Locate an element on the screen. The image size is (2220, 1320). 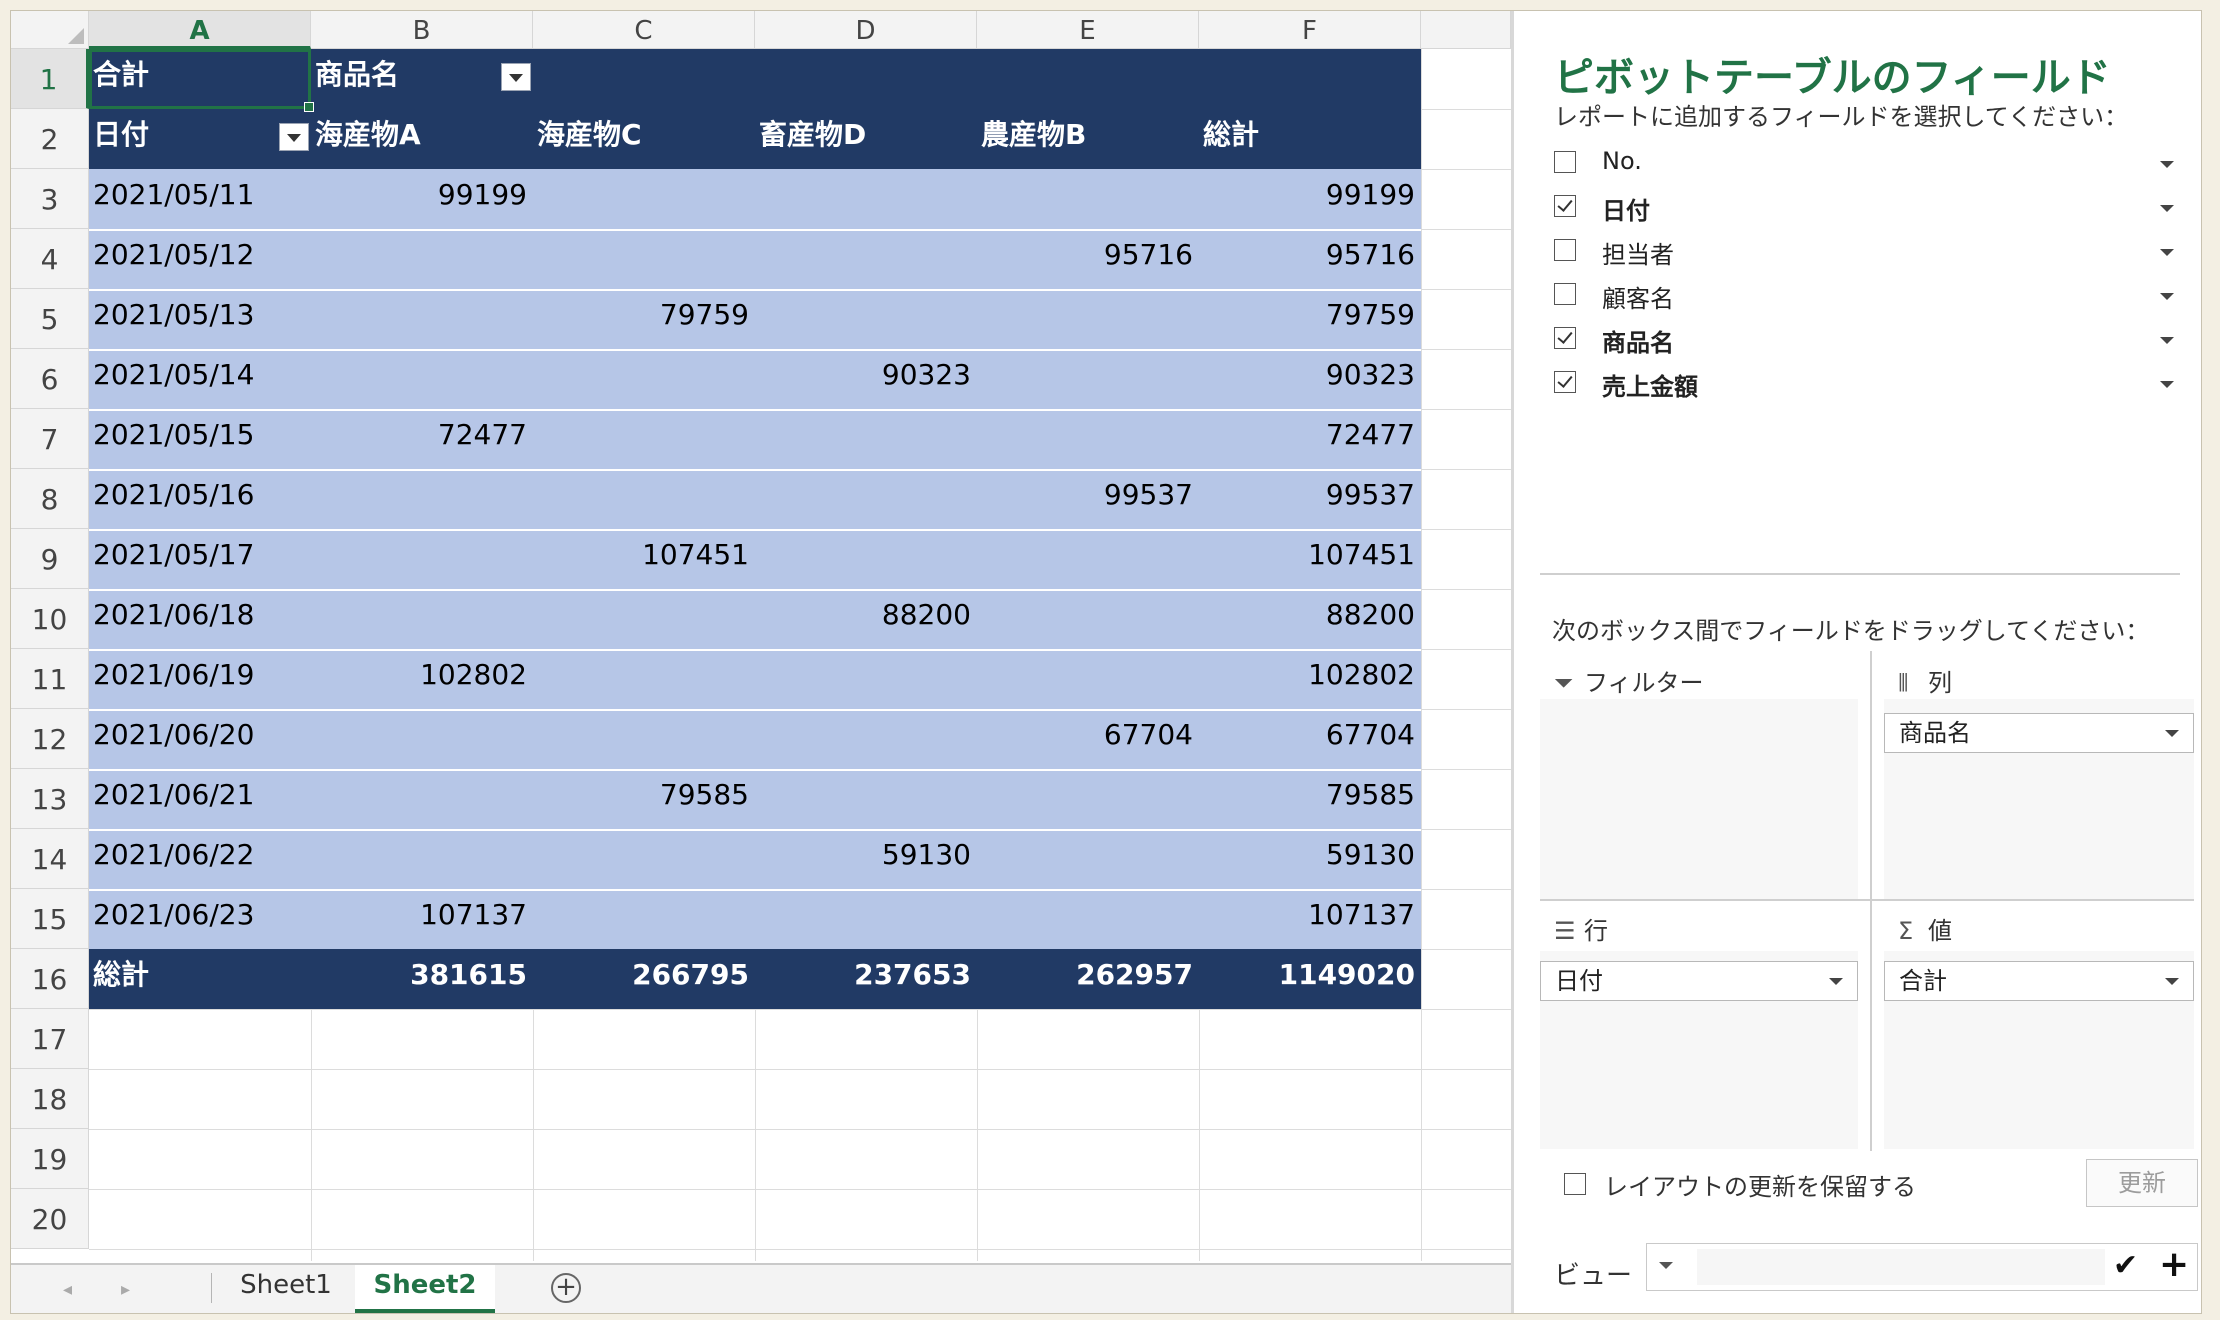
field-item: No. is located at coordinates (1864, 163).